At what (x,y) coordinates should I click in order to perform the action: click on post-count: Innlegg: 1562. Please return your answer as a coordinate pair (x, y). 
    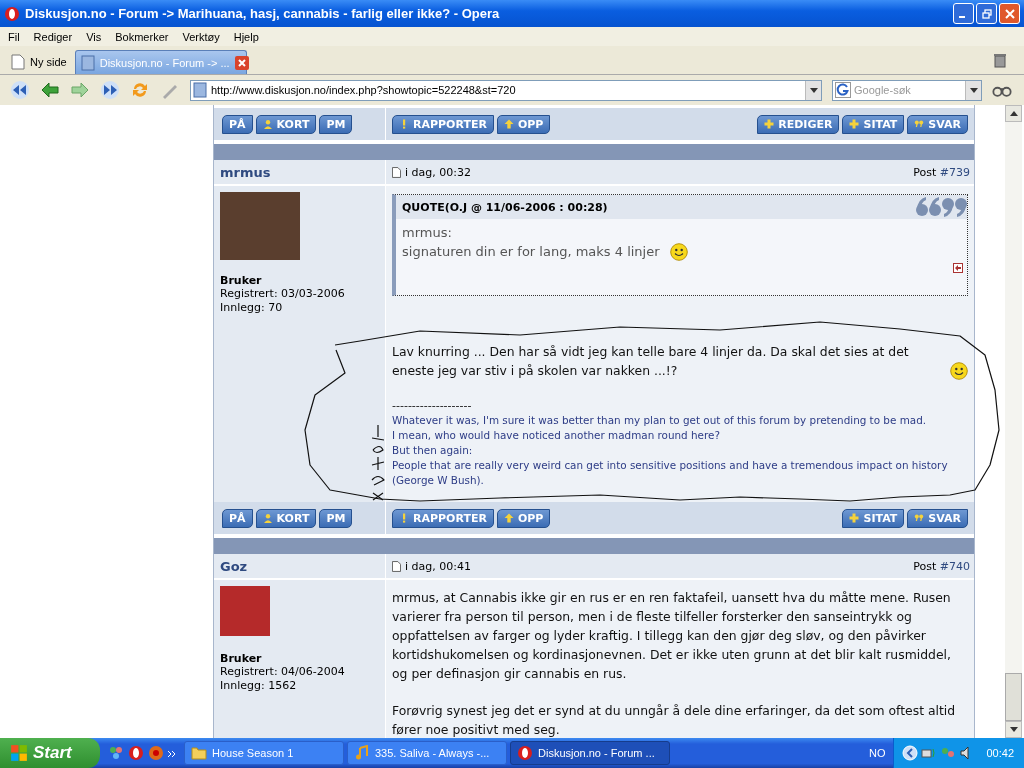
    Looking at the image, I should click on (259, 686).